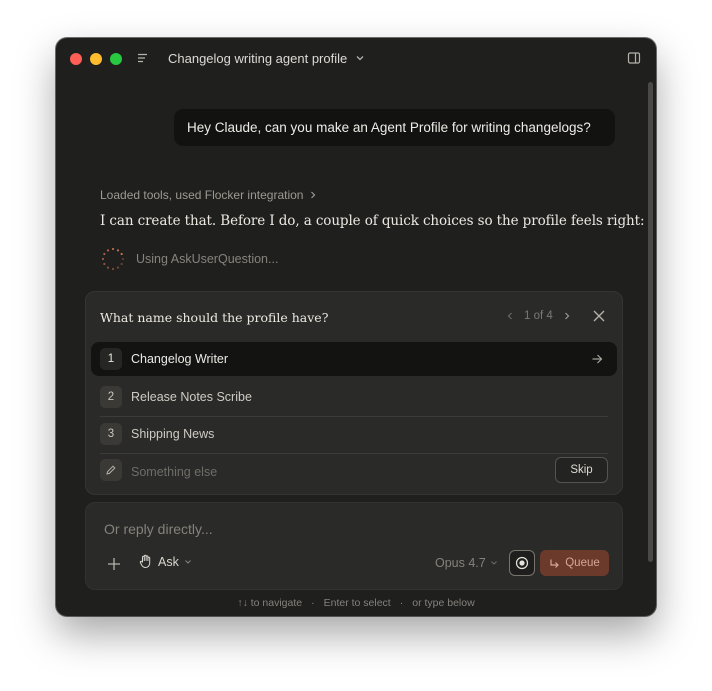 The height and width of the screenshot is (691, 712). I want to click on pager-text: 1 of 4, so click(538, 316).